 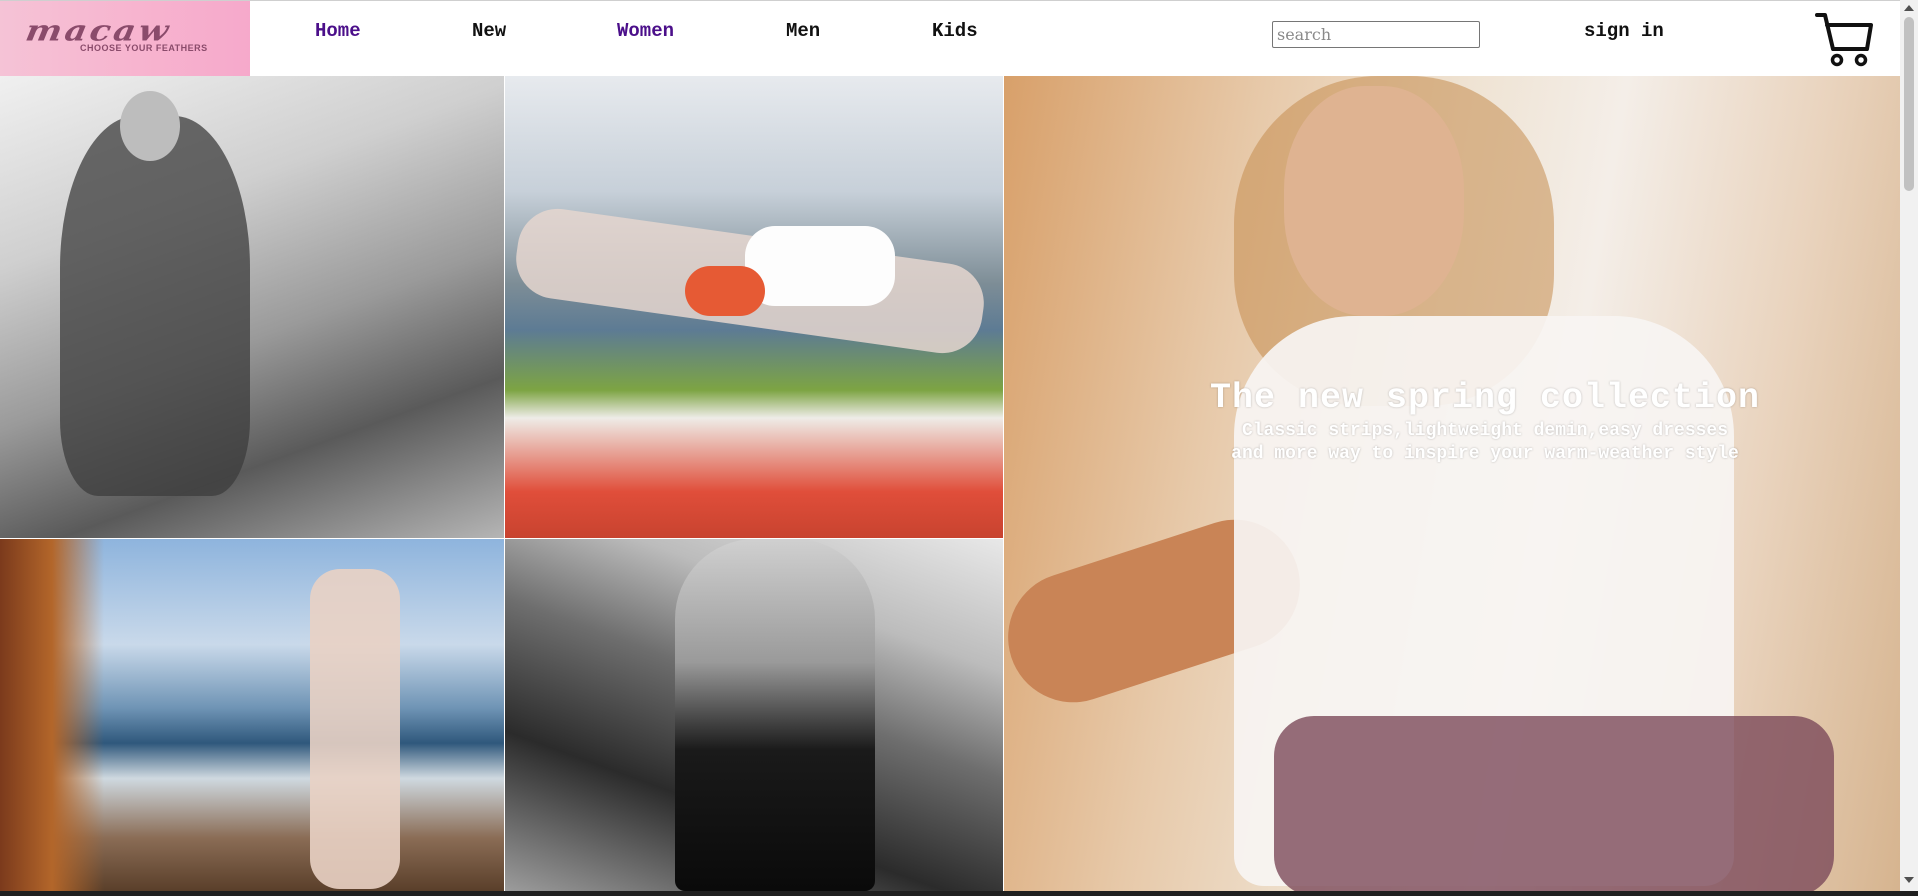 I want to click on photo-figure-skirt, so click(x=1554, y=803).